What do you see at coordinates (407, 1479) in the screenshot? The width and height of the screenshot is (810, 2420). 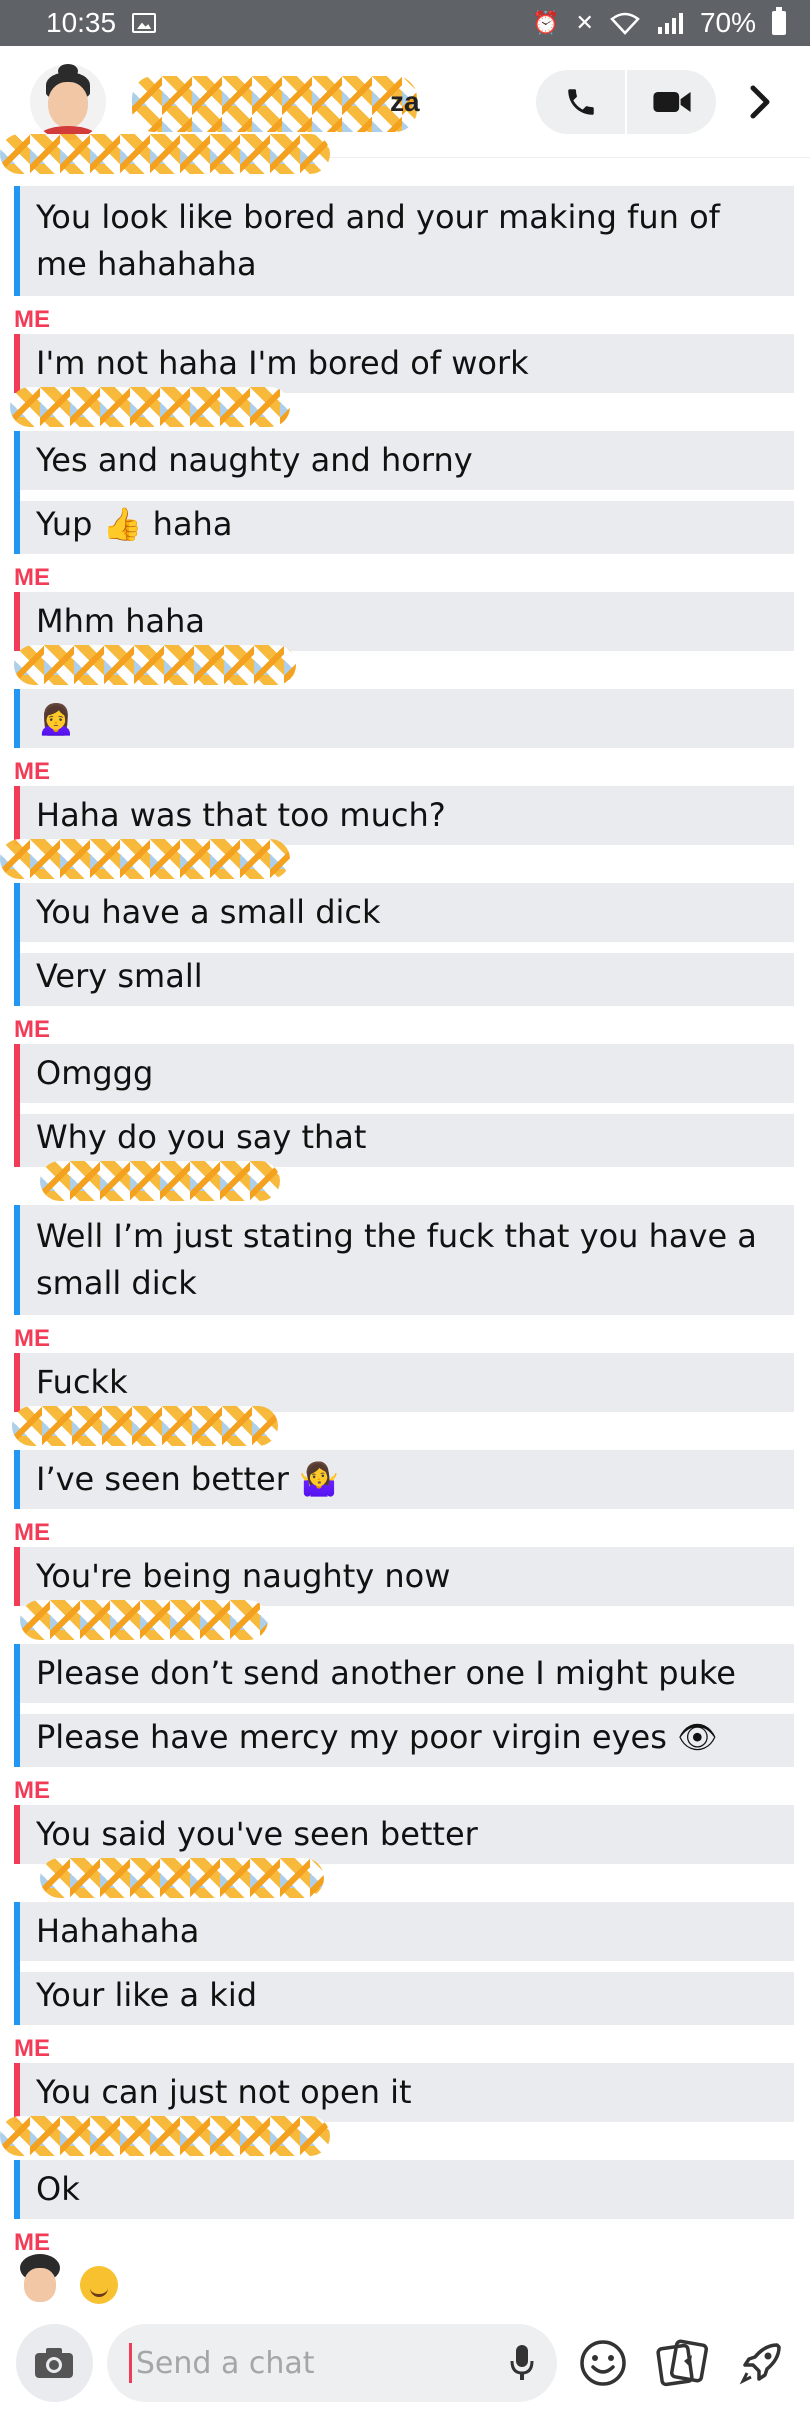 I see `chat-message: I’ve seen better 🤷‍♀️` at bounding box center [407, 1479].